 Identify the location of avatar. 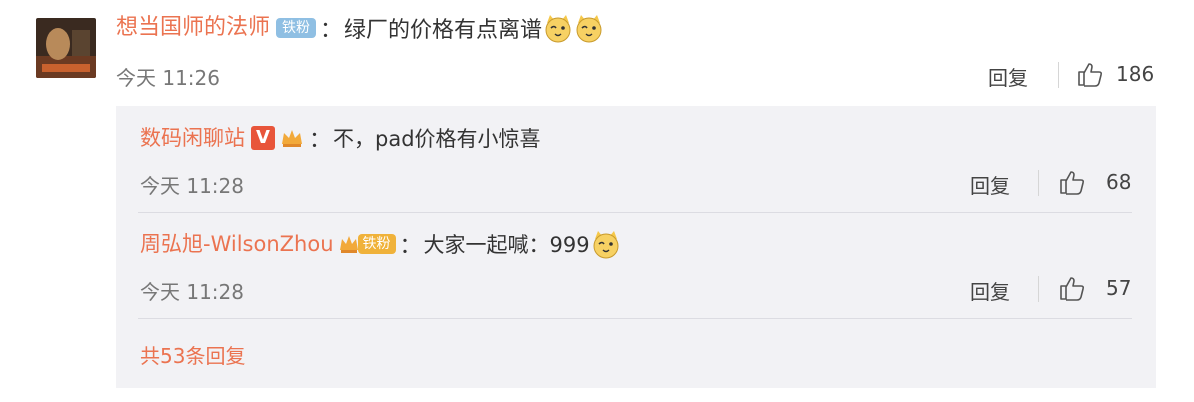
(66, 48).